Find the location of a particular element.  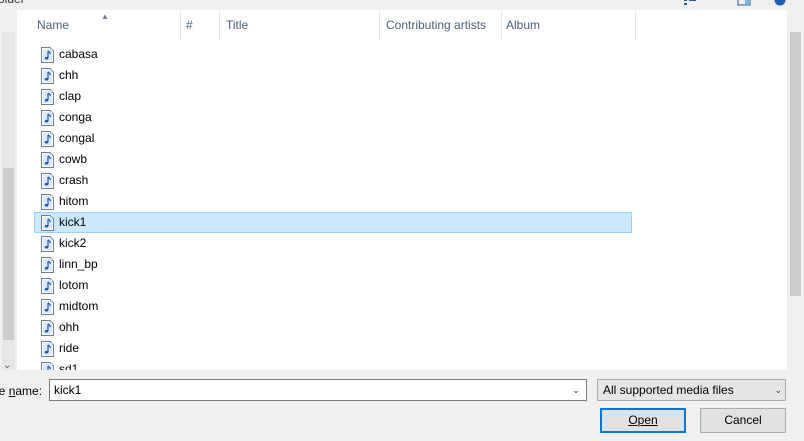

file-row: kick1 is located at coordinates (333, 222).